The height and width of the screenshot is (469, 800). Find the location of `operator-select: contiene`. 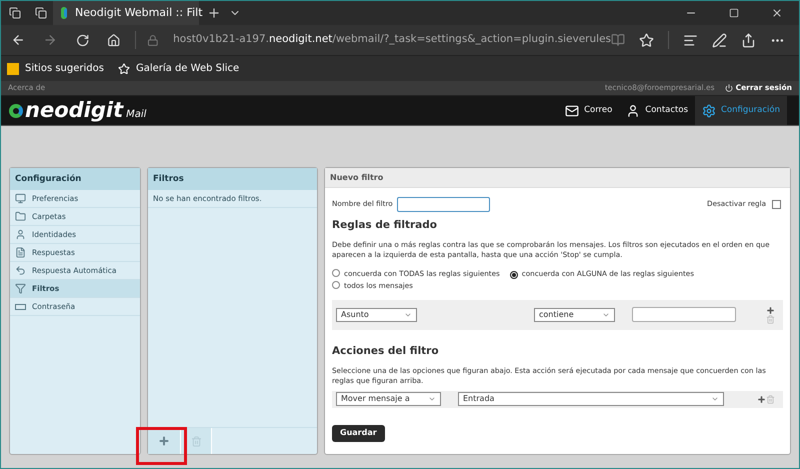

operator-select: contiene is located at coordinates (574, 315).